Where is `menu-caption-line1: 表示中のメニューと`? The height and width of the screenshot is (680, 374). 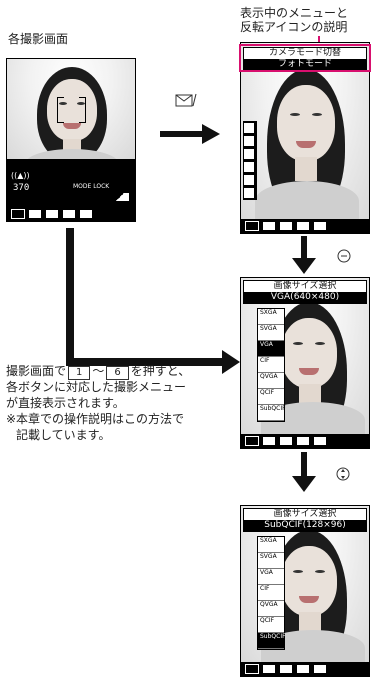 menu-caption-line1: 表示中のメニューと is located at coordinates (294, 13).